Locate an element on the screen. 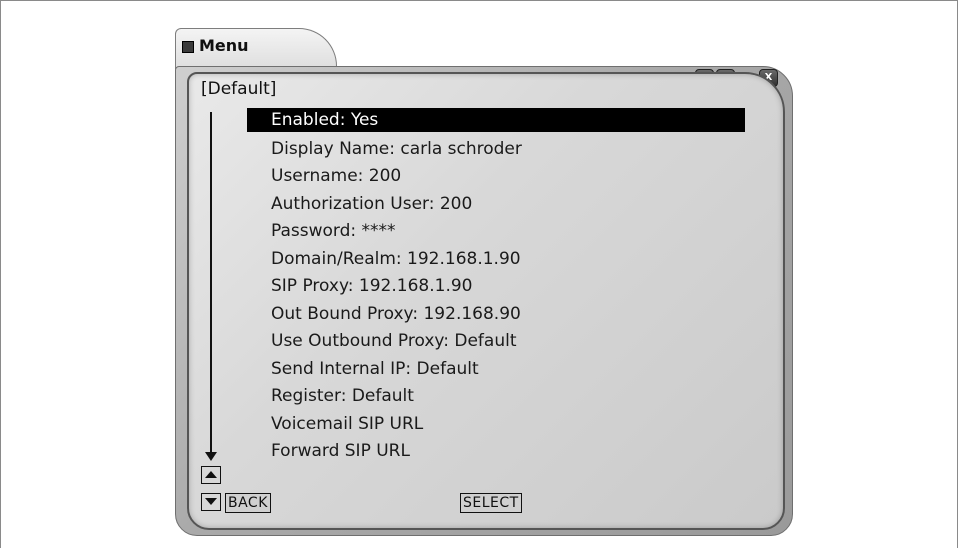 The width and height of the screenshot is (958, 549). scroll-down-button is located at coordinates (211, 502).